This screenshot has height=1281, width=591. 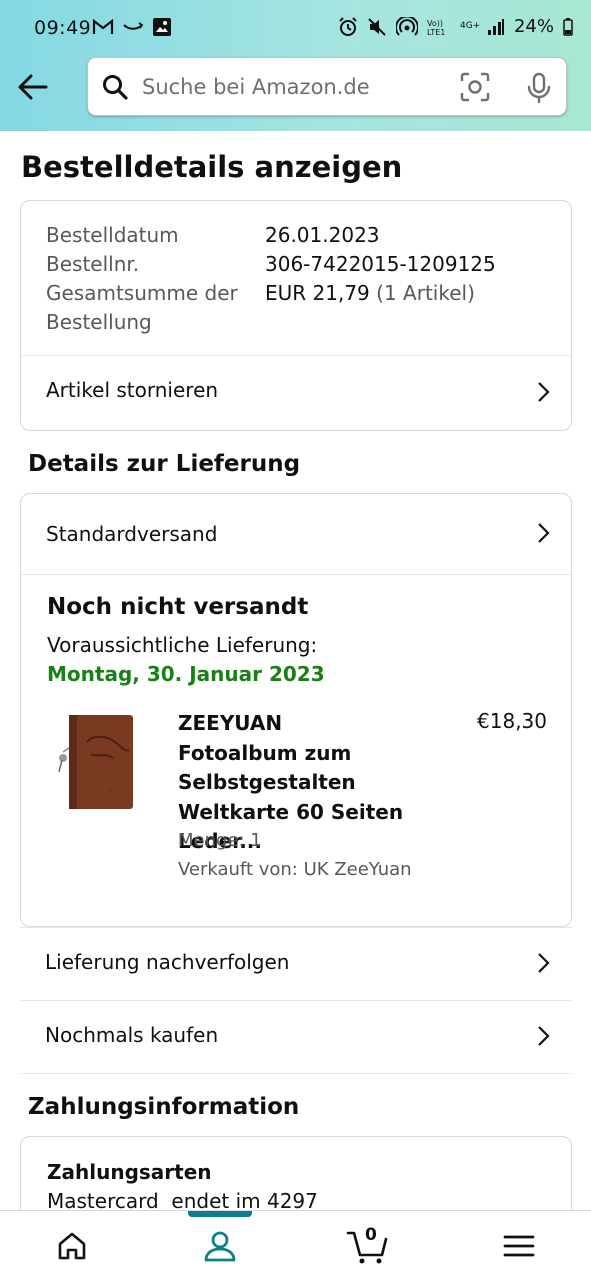 What do you see at coordinates (133, 26) in the screenshot?
I see `amazon-smile-icon` at bounding box center [133, 26].